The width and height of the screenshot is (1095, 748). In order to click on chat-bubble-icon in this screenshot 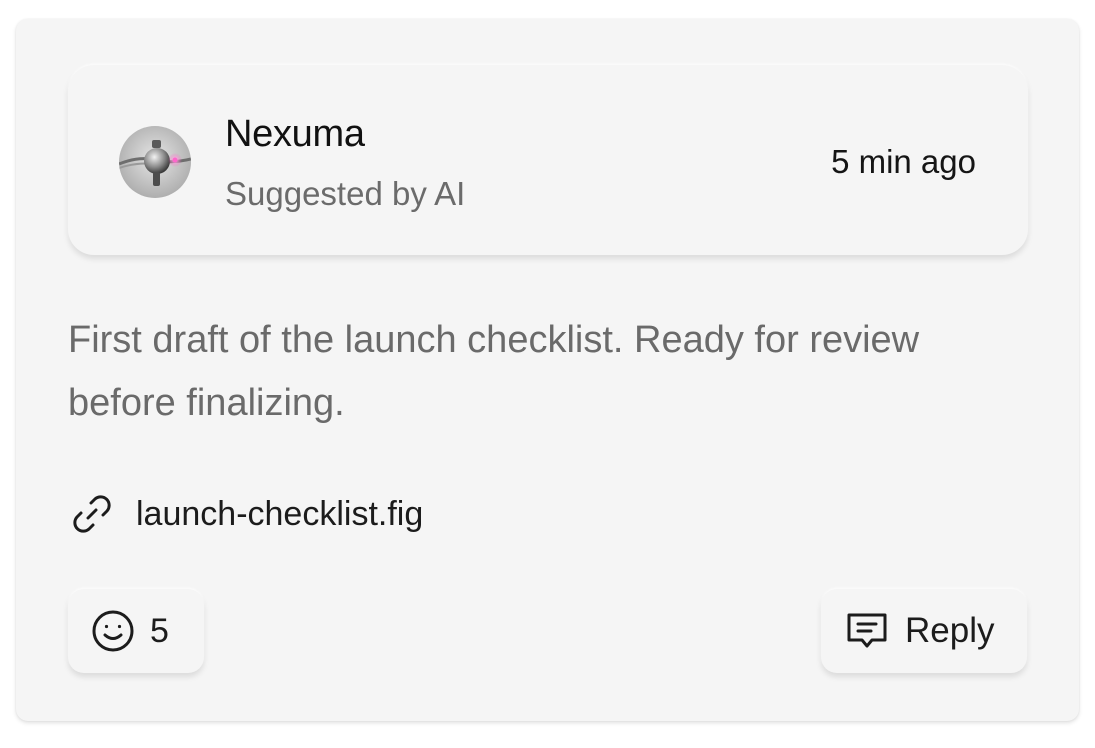, I will do `click(867, 631)`.